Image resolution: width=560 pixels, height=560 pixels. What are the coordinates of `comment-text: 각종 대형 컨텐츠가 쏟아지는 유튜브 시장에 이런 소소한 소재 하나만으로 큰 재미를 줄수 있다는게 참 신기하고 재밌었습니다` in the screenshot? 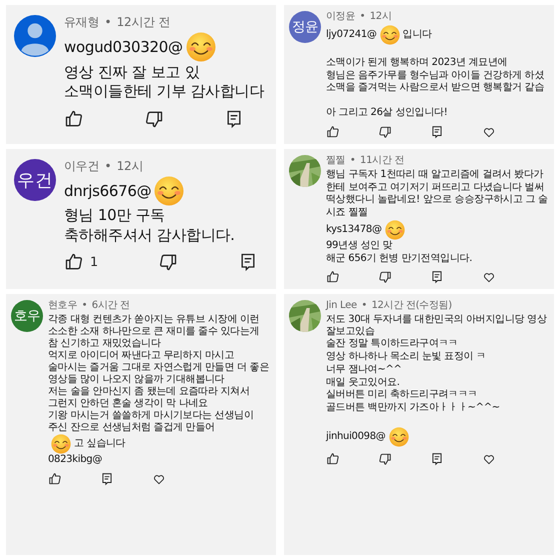 It's located at (154, 332).